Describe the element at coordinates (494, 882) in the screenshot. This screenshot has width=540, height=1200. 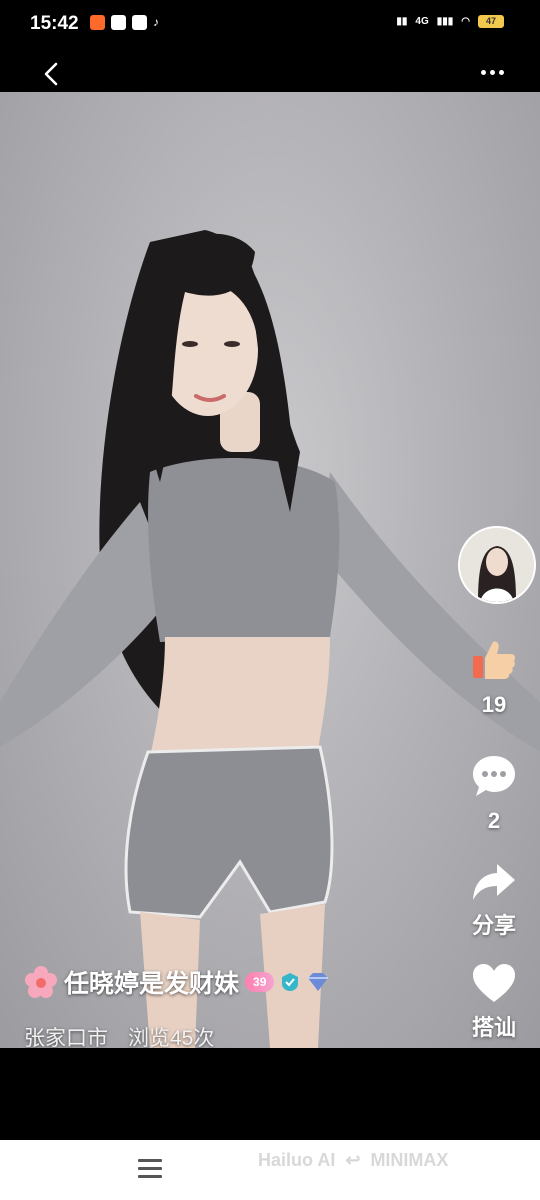
I see `share-arrow-icon` at that location.